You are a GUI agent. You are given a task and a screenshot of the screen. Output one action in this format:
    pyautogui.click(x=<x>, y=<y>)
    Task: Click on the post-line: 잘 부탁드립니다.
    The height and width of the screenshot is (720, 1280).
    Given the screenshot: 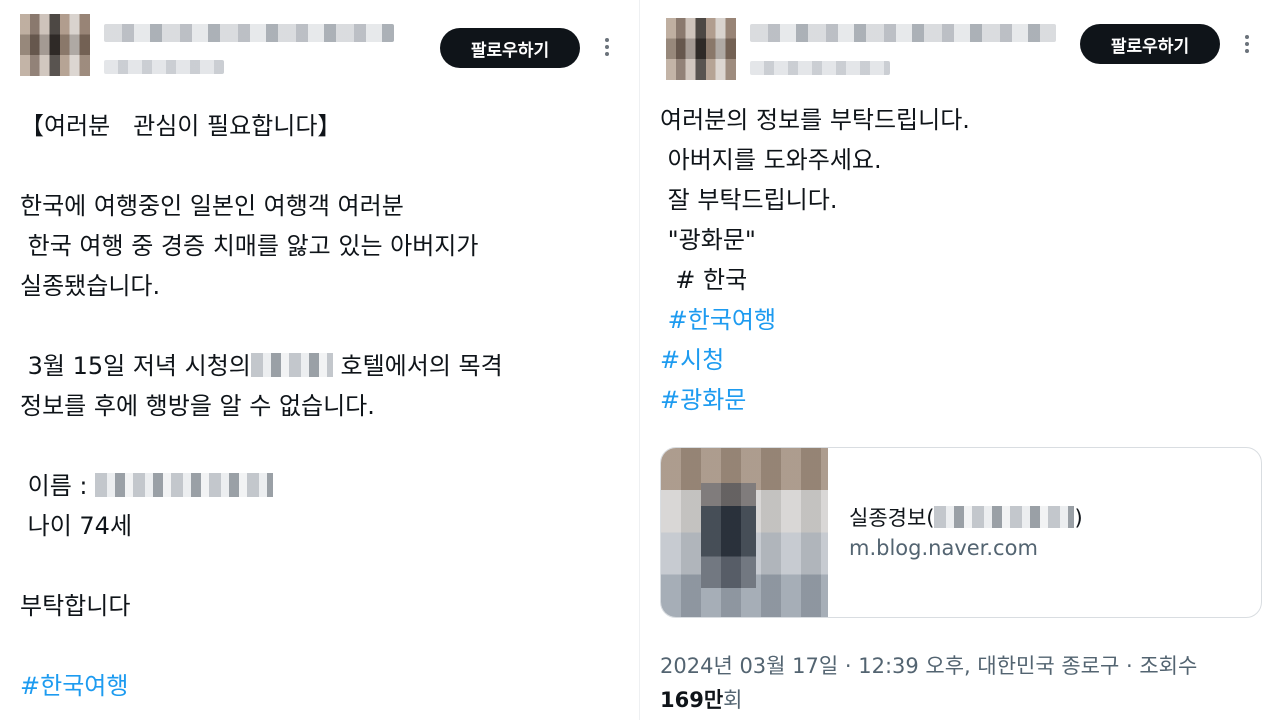 What is the action you would take?
    pyautogui.click(x=749, y=200)
    